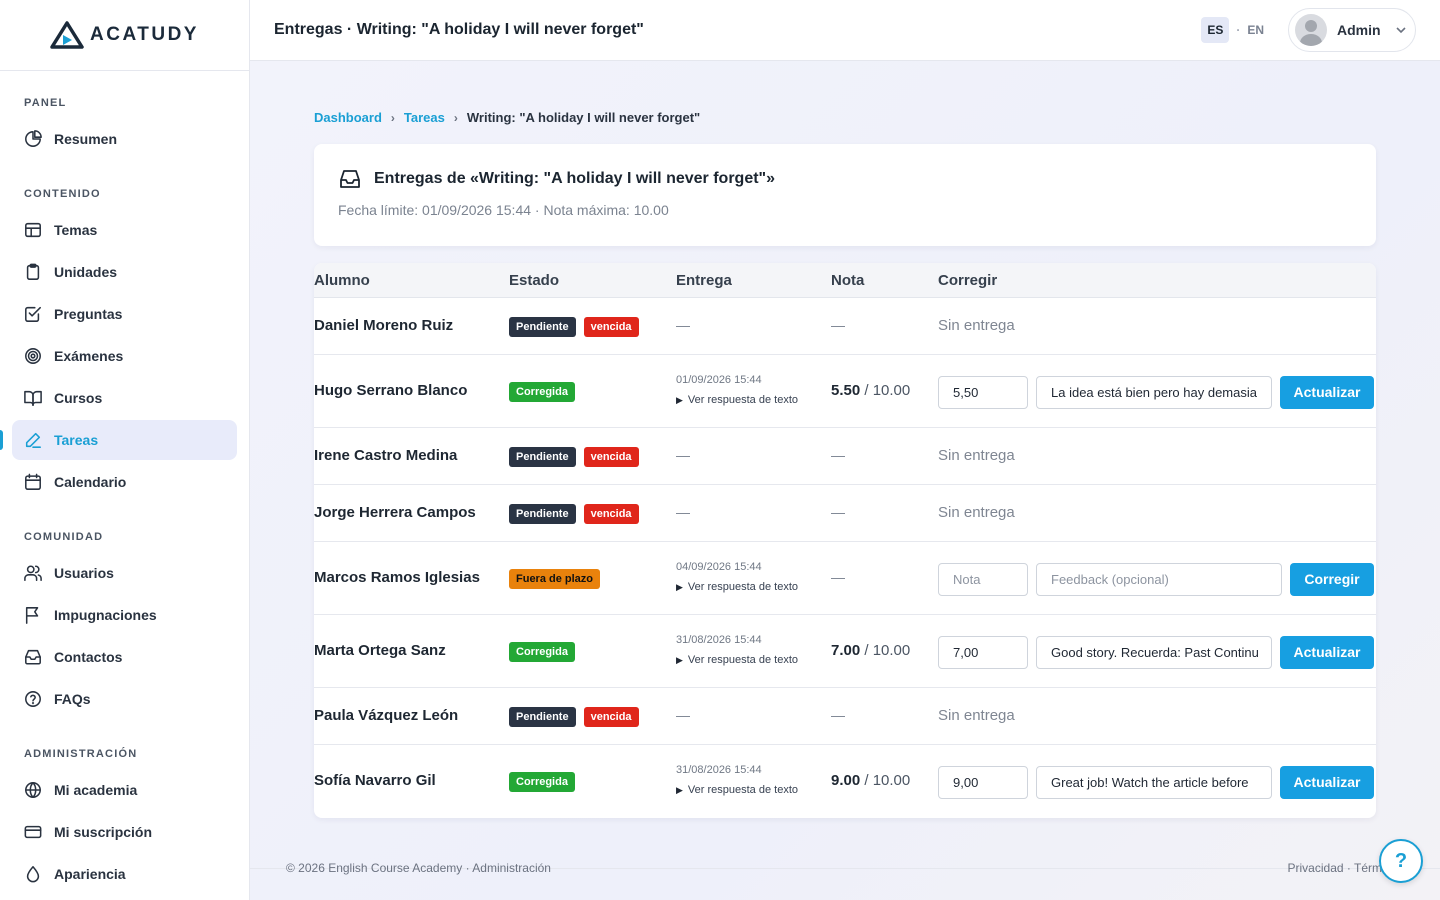  I want to click on breadcrumb-current: Writing: "A holiday I will never forget", so click(583, 117).